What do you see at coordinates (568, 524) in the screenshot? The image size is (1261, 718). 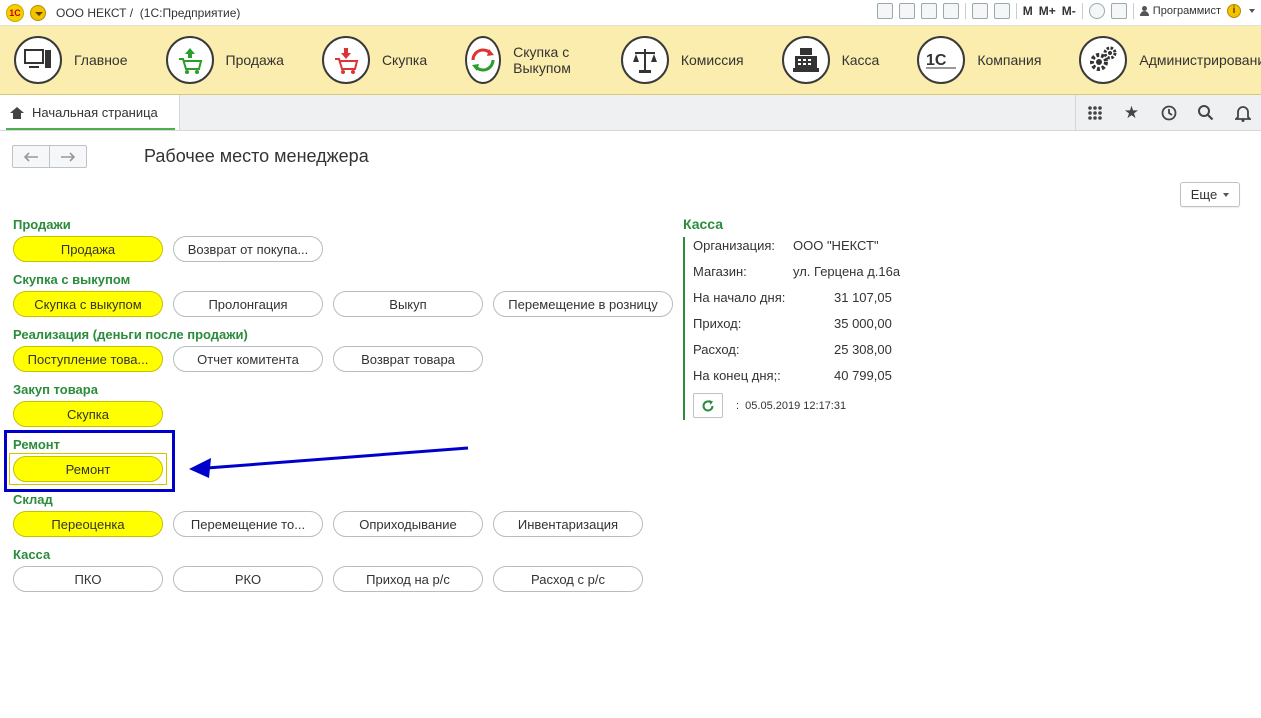 I see `inventory-button: Инвентаризация` at bounding box center [568, 524].